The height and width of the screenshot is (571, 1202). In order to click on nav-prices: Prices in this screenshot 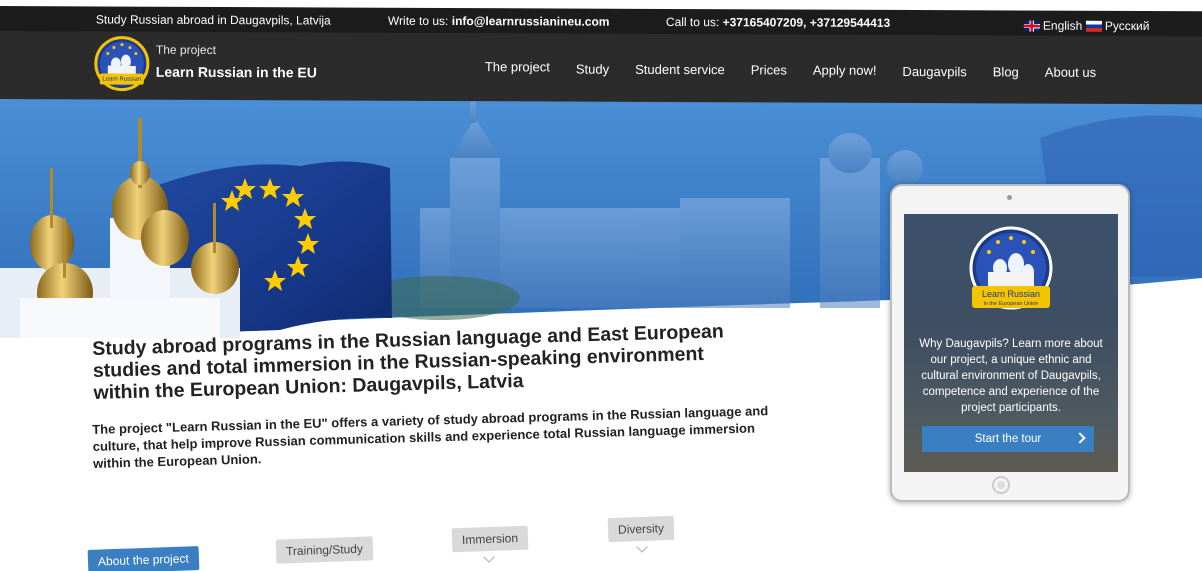, I will do `click(769, 69)`.